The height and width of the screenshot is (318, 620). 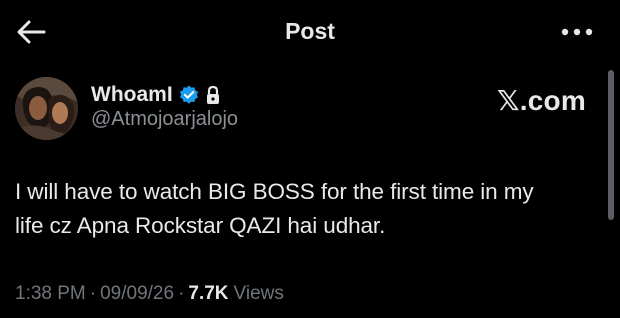 I want to click on verified-badge-icon, so click(x=188, y=94).